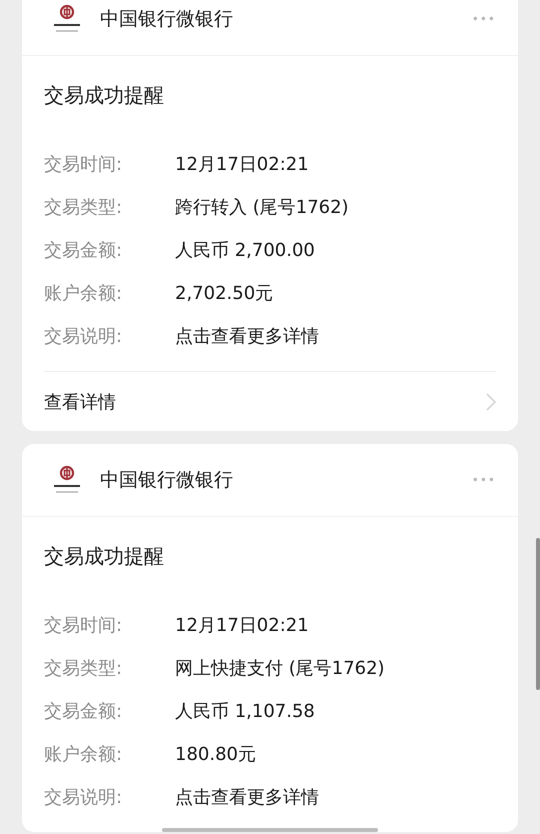  I want to click on home-indicator, so click(270, 830).